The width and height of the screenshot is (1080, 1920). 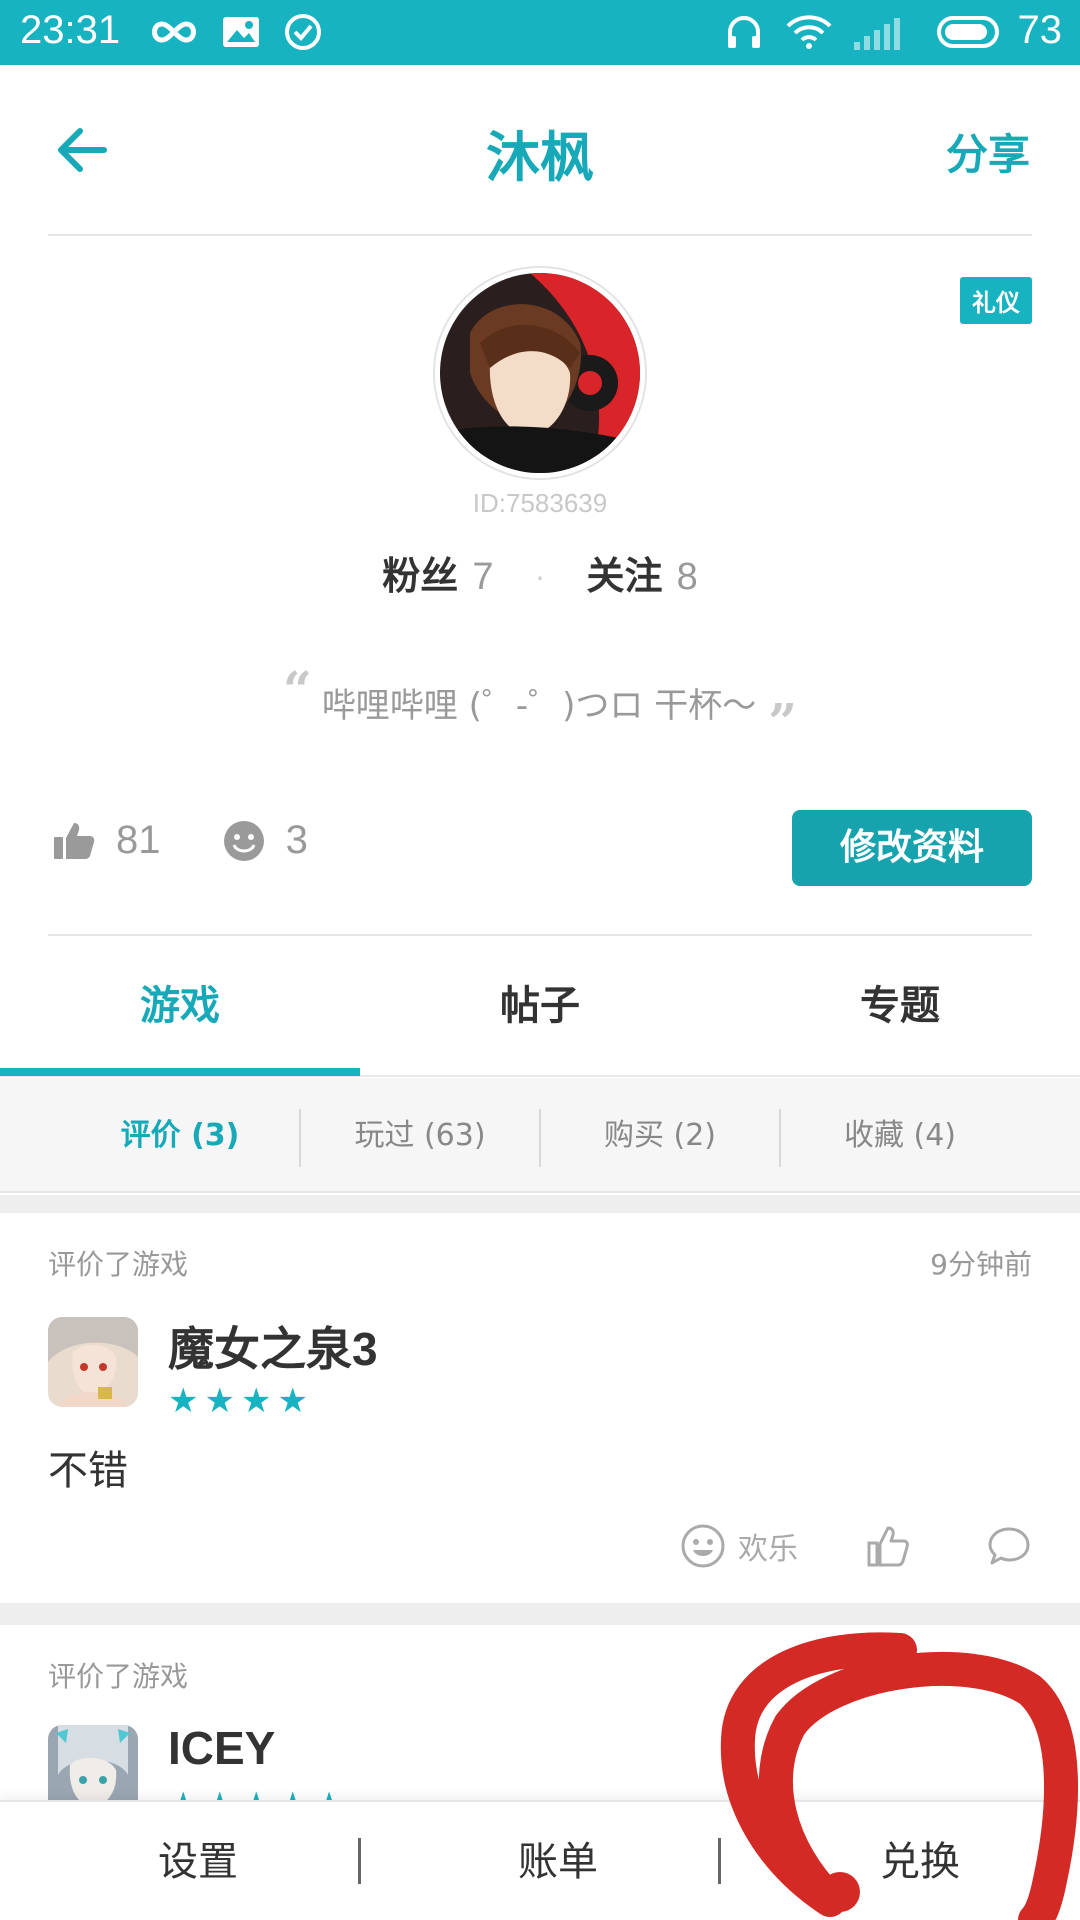 What do you see at coordinates (198, 1861) in the screenshot?
I see `settings-button: 设置` at bounding box center [198, 1861].